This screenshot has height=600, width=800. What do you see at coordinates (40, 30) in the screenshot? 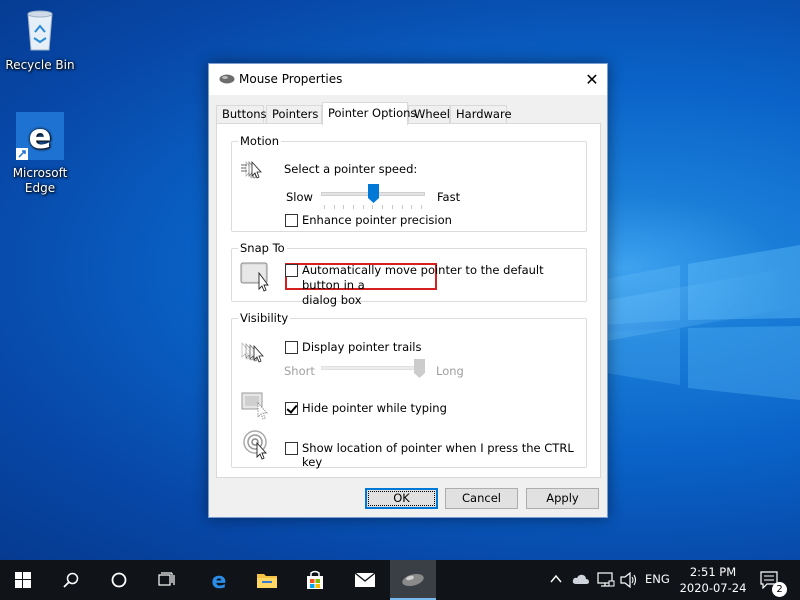
I see `recycle-bin-icon` at bounding box center [40, 30].